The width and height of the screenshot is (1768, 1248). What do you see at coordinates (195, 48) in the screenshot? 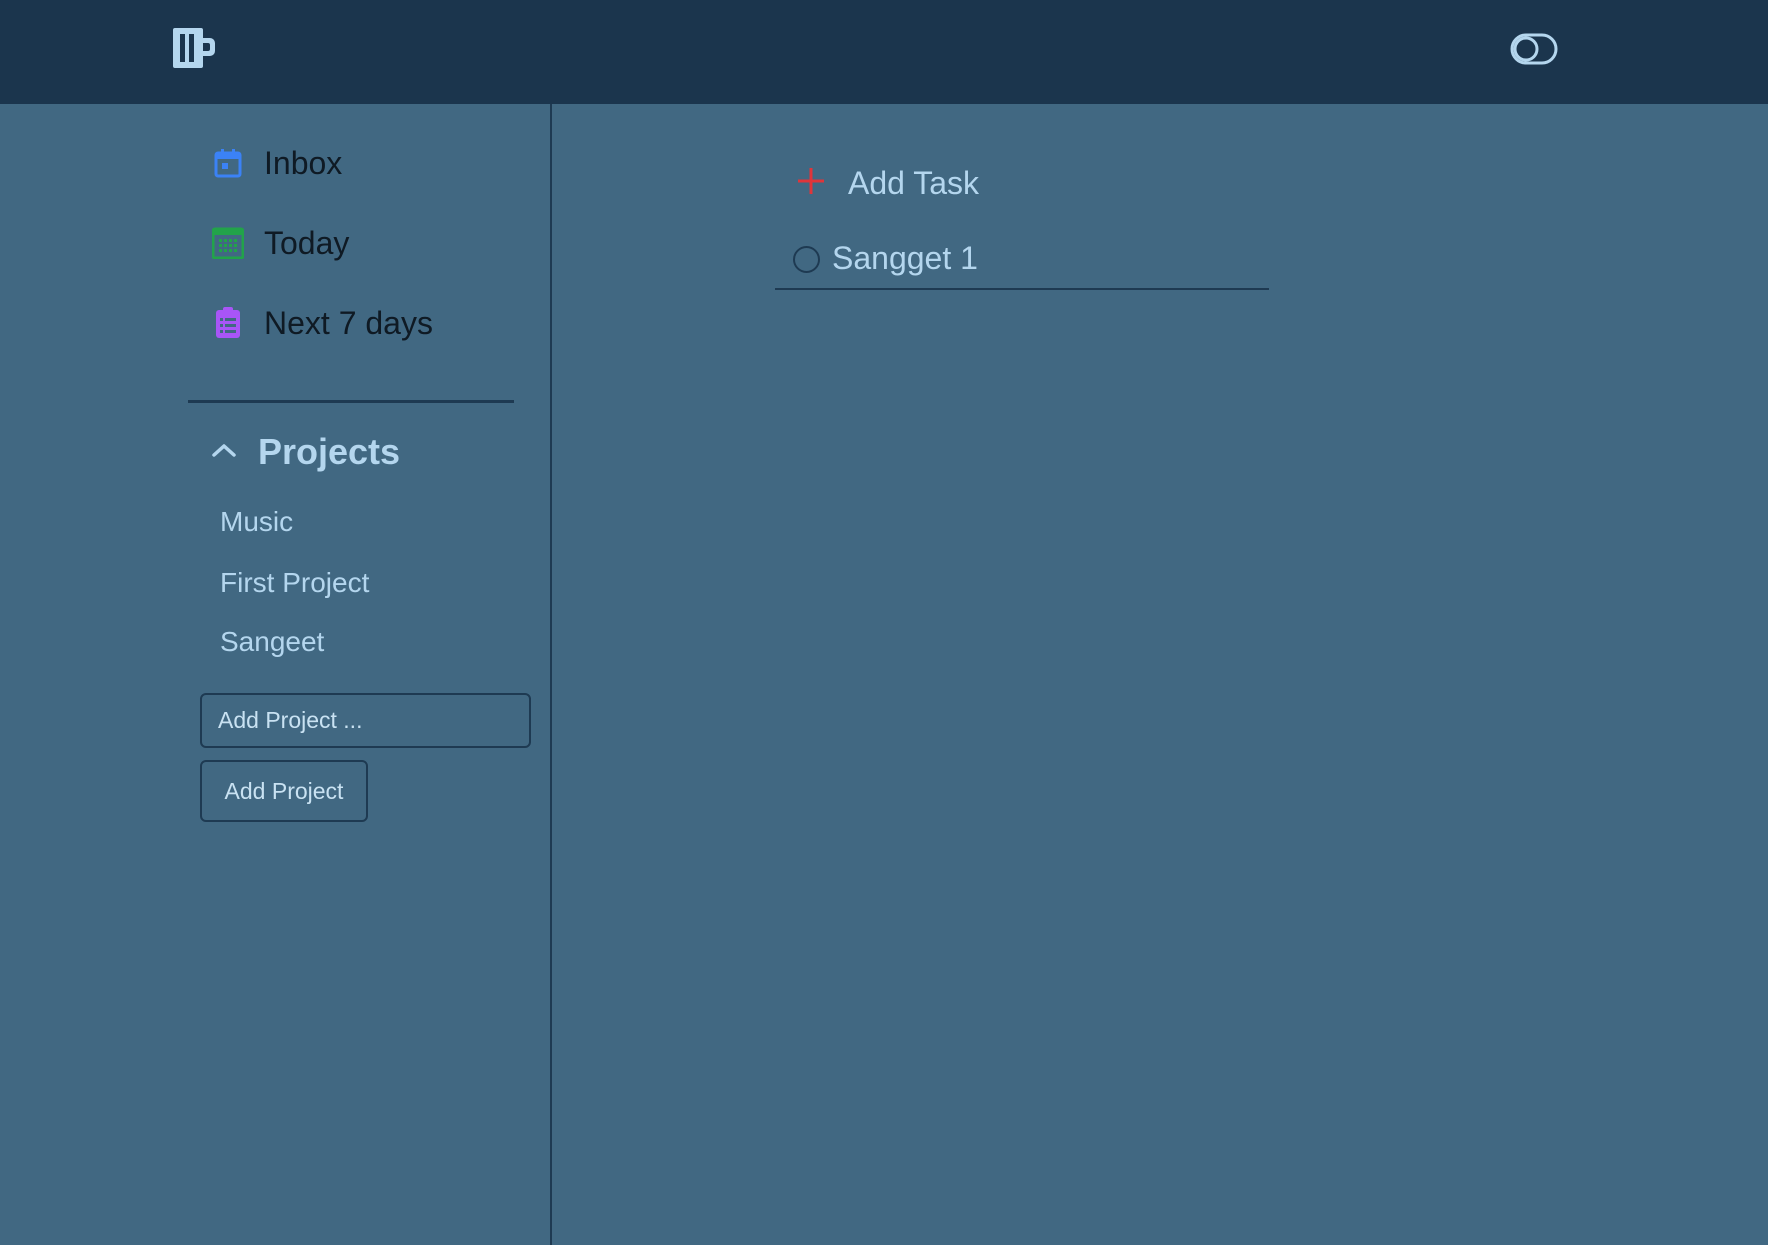
I see `beer-mug-icon` at bounding box center [195, 48].